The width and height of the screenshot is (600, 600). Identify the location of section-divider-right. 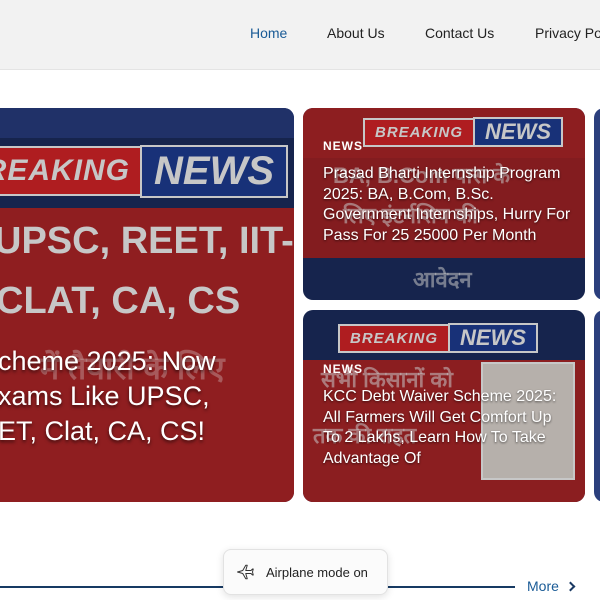
(450, 587).